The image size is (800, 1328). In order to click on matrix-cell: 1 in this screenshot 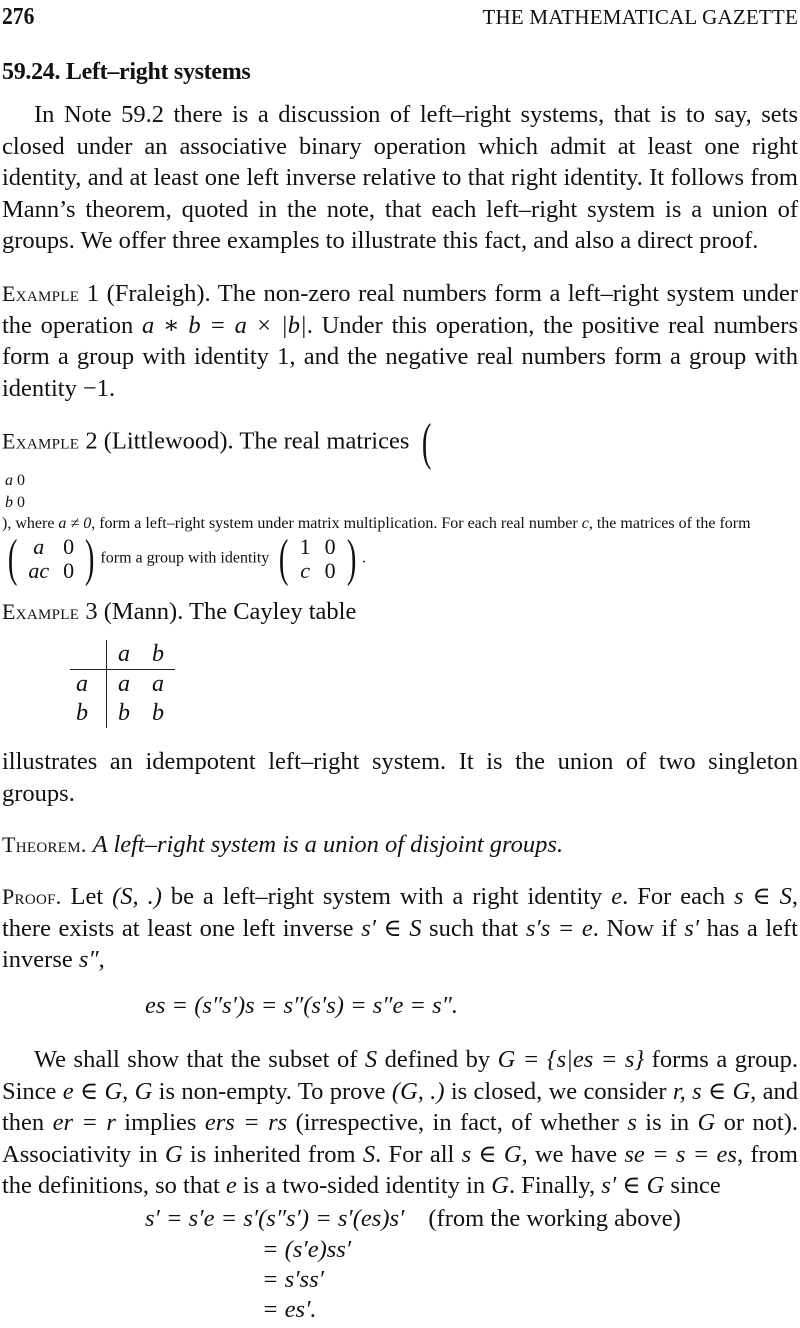, I will do `click(305, 546)`.